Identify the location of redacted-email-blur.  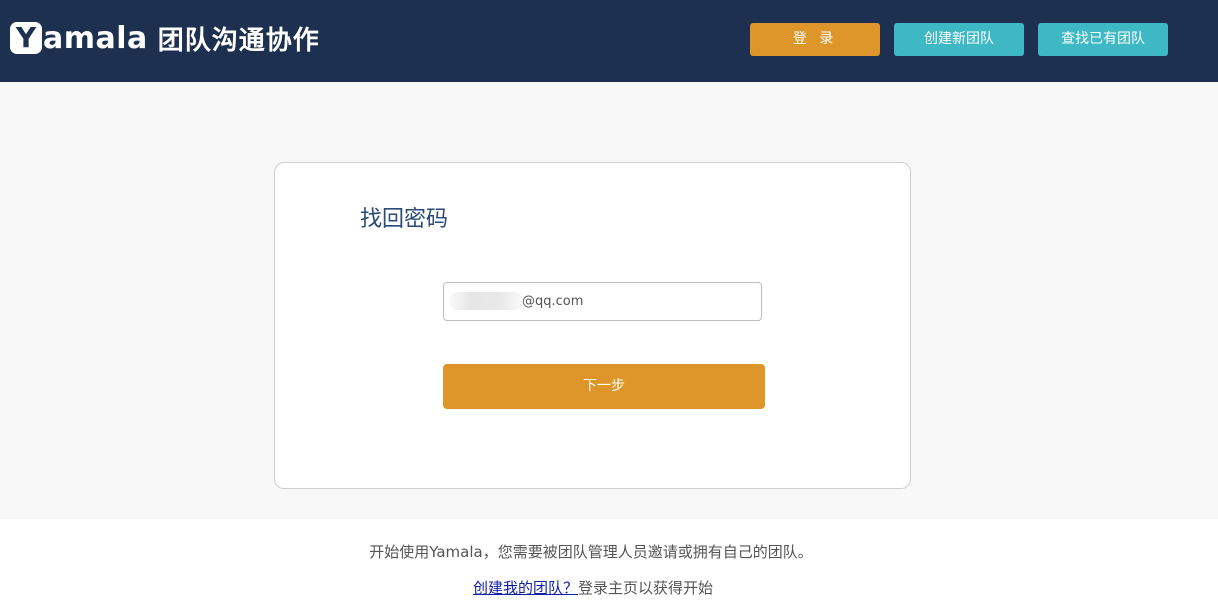
(486, 301).